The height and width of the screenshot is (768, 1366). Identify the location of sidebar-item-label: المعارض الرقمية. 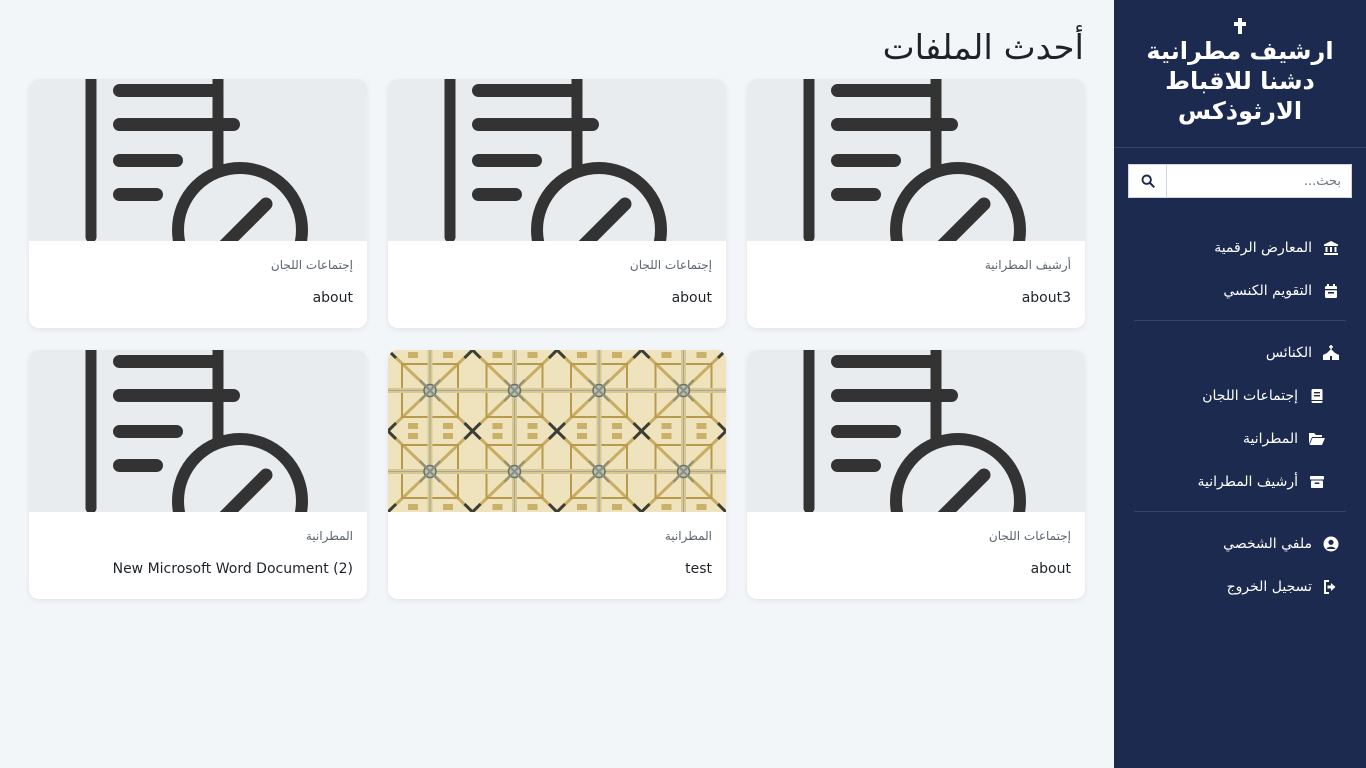
(1263, 247).